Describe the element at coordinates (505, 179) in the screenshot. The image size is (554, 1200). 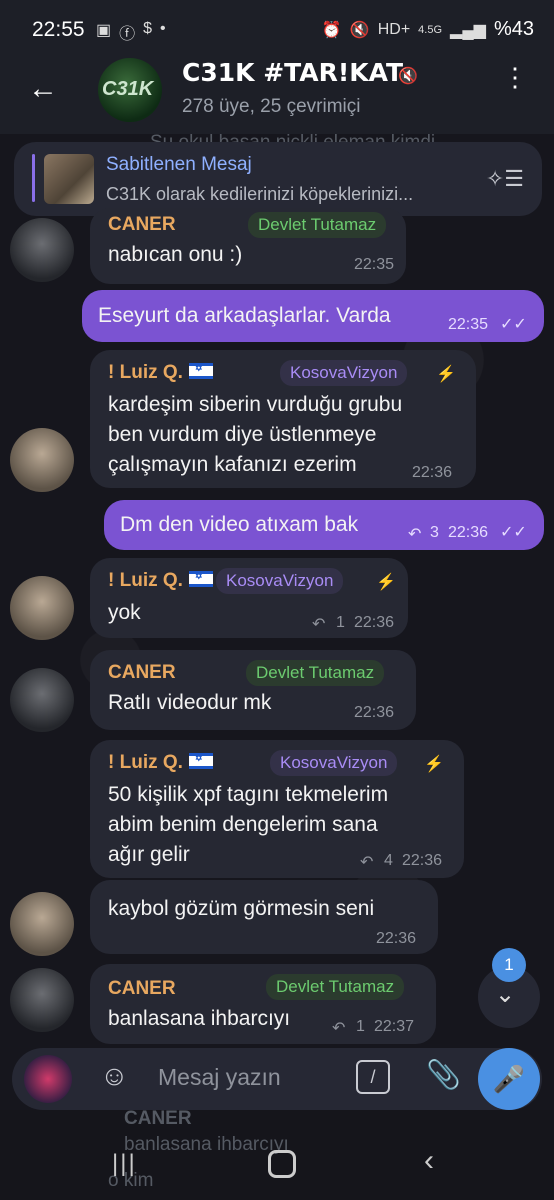
I see `pin-list-icon: ✧☰` at that location.